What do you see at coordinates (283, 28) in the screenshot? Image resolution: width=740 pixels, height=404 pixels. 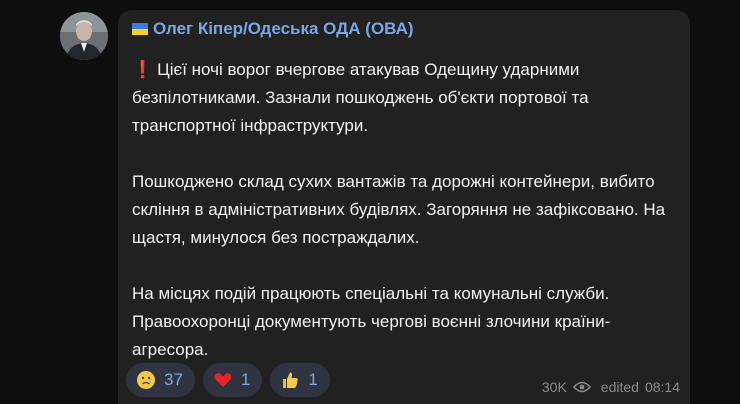 I see `sender-name-label: Олег Кіпер/Одеська ОДА (ОВА)` at bounding box center [283, 28].